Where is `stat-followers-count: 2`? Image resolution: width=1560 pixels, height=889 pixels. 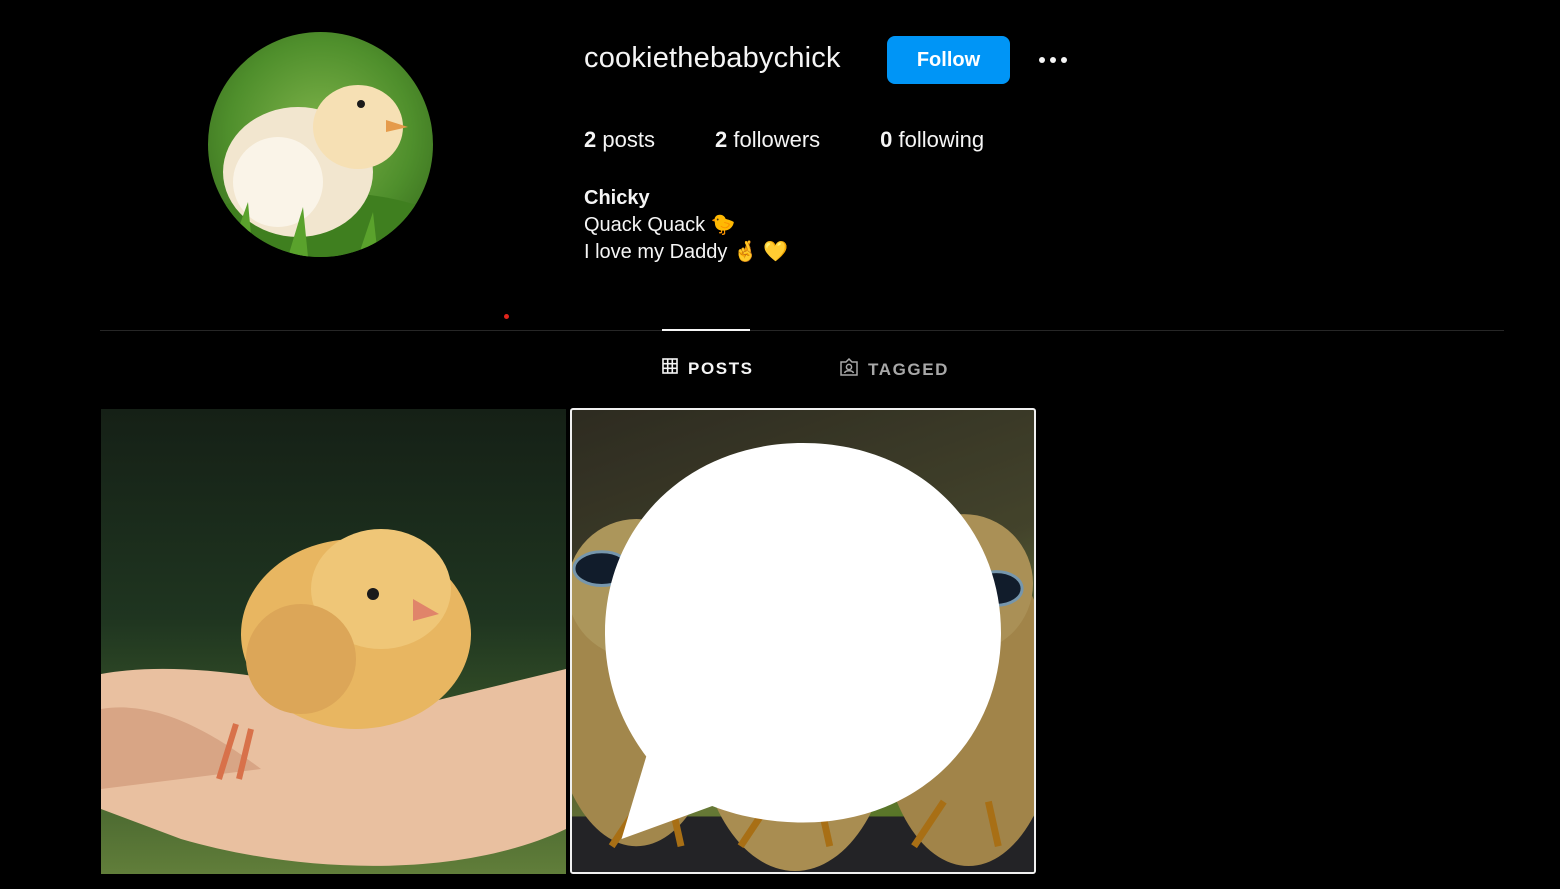 stat-followers-count: 2 is located at coordinates (721, 139).